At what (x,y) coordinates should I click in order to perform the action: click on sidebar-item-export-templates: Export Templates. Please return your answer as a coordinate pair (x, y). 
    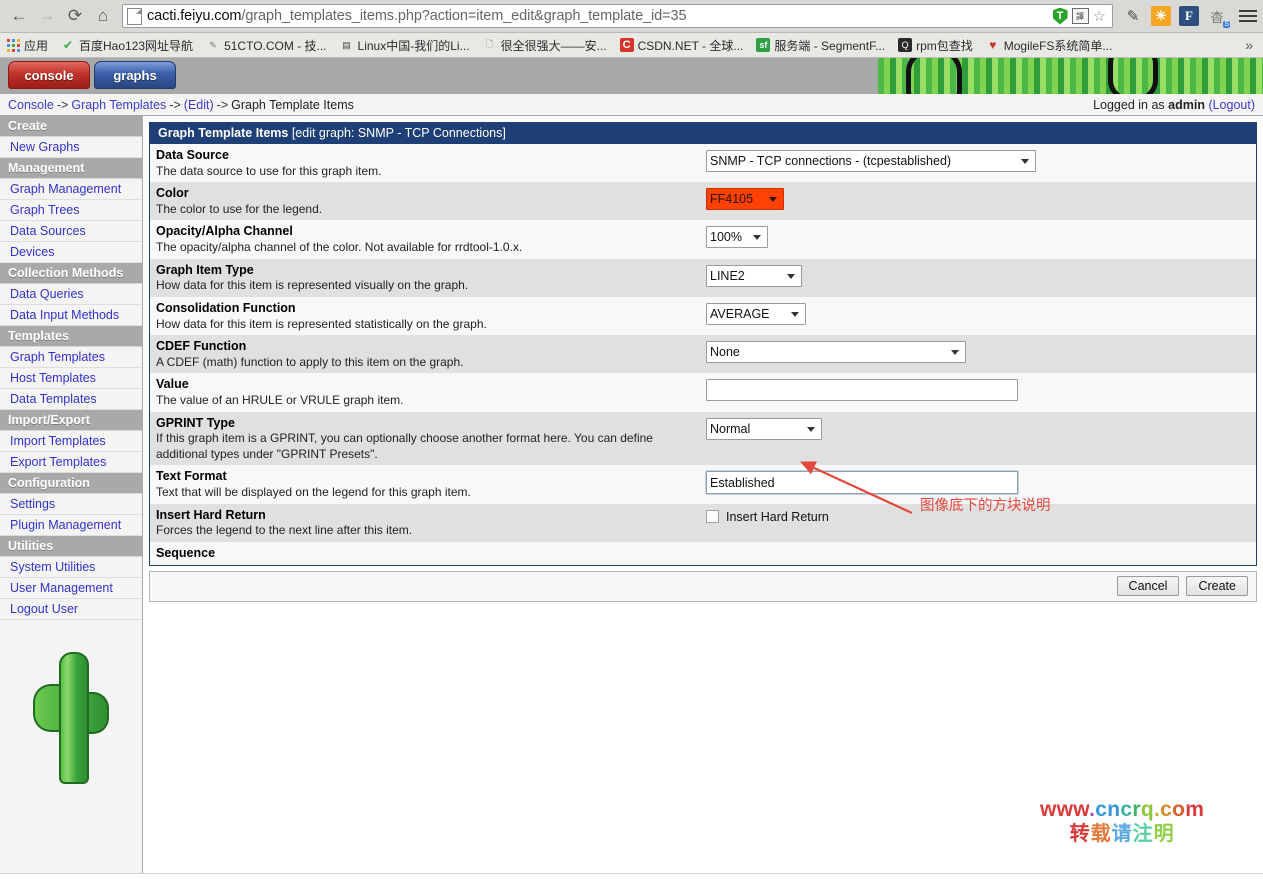
    Looking at the image, I should click on (71, 462).